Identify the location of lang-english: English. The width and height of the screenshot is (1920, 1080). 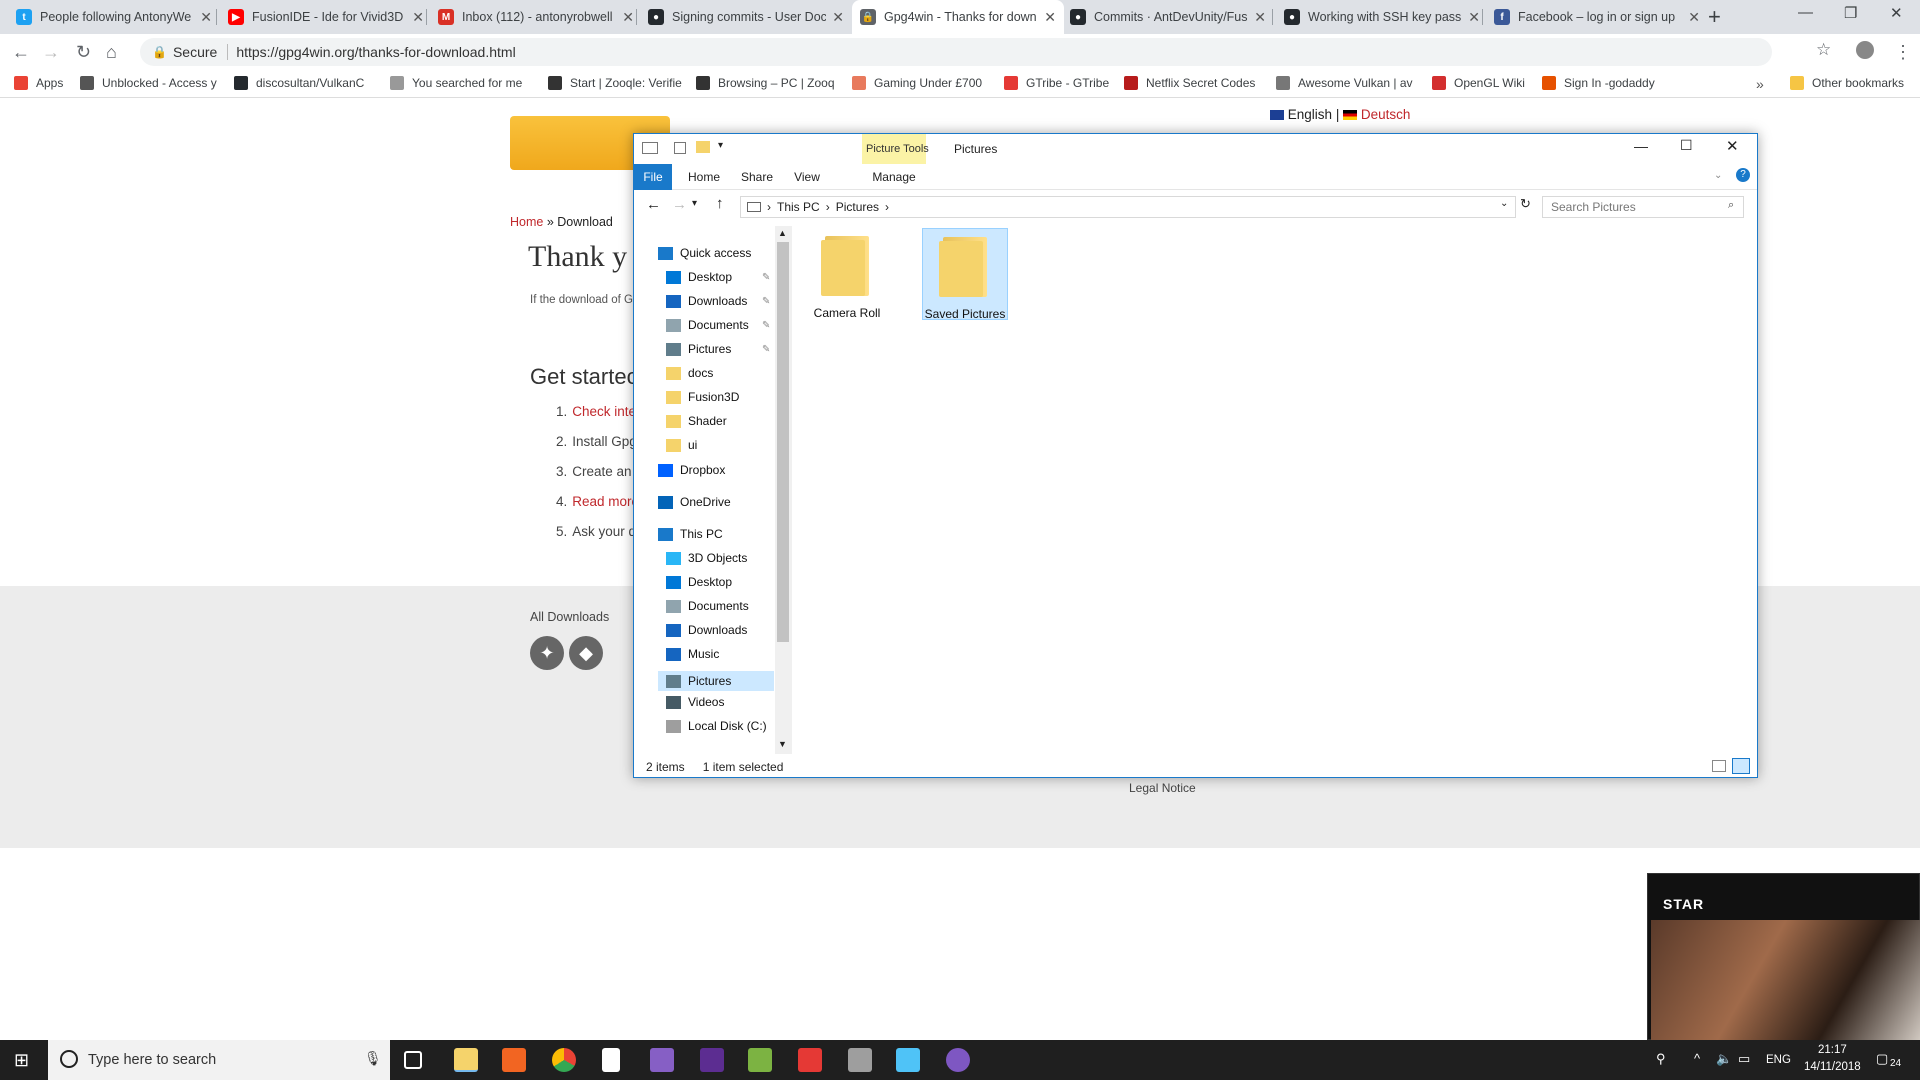
(1310, 114).